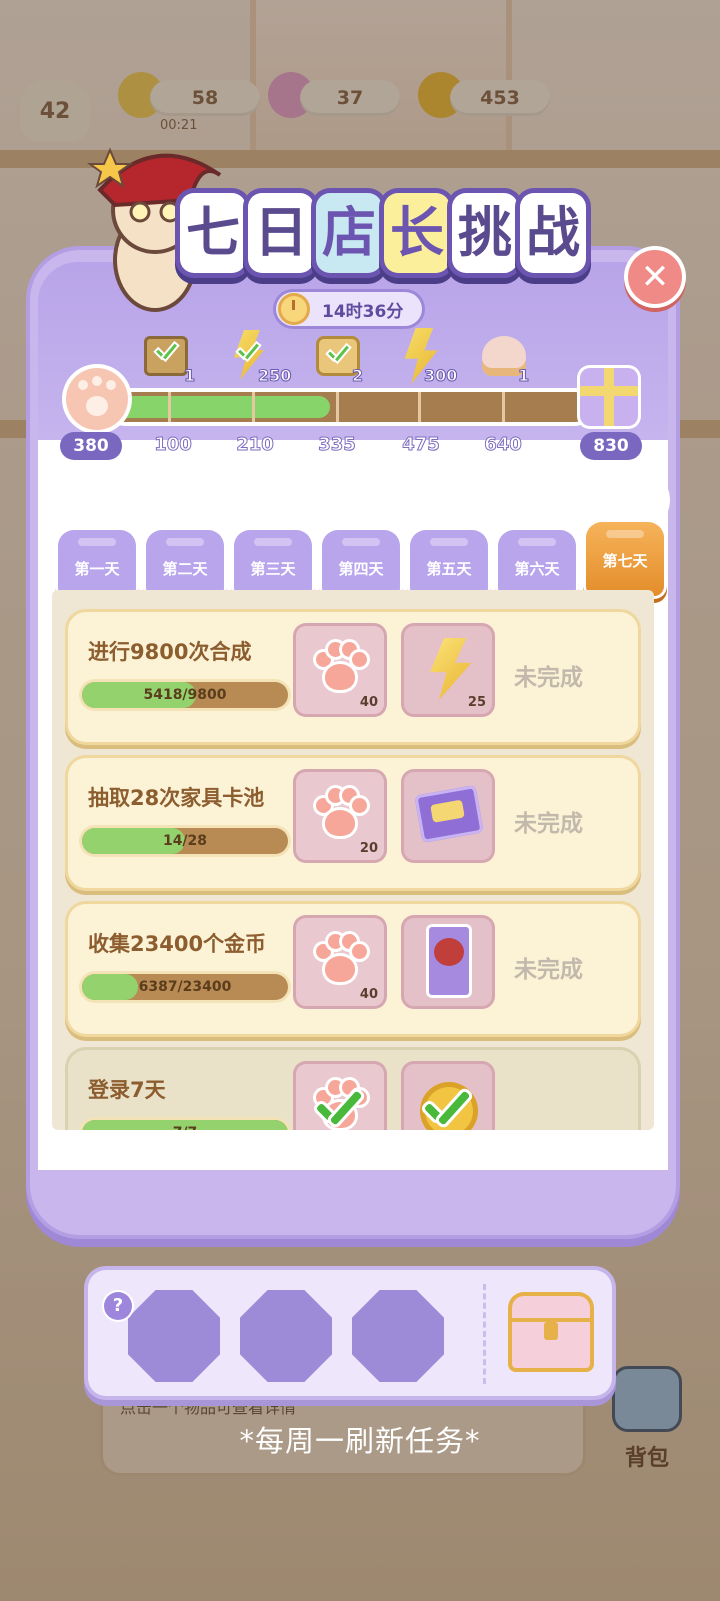 This screenshot has width=720, height=1601. I want to click on milestone-reward-count: 300, so click(440, 376).